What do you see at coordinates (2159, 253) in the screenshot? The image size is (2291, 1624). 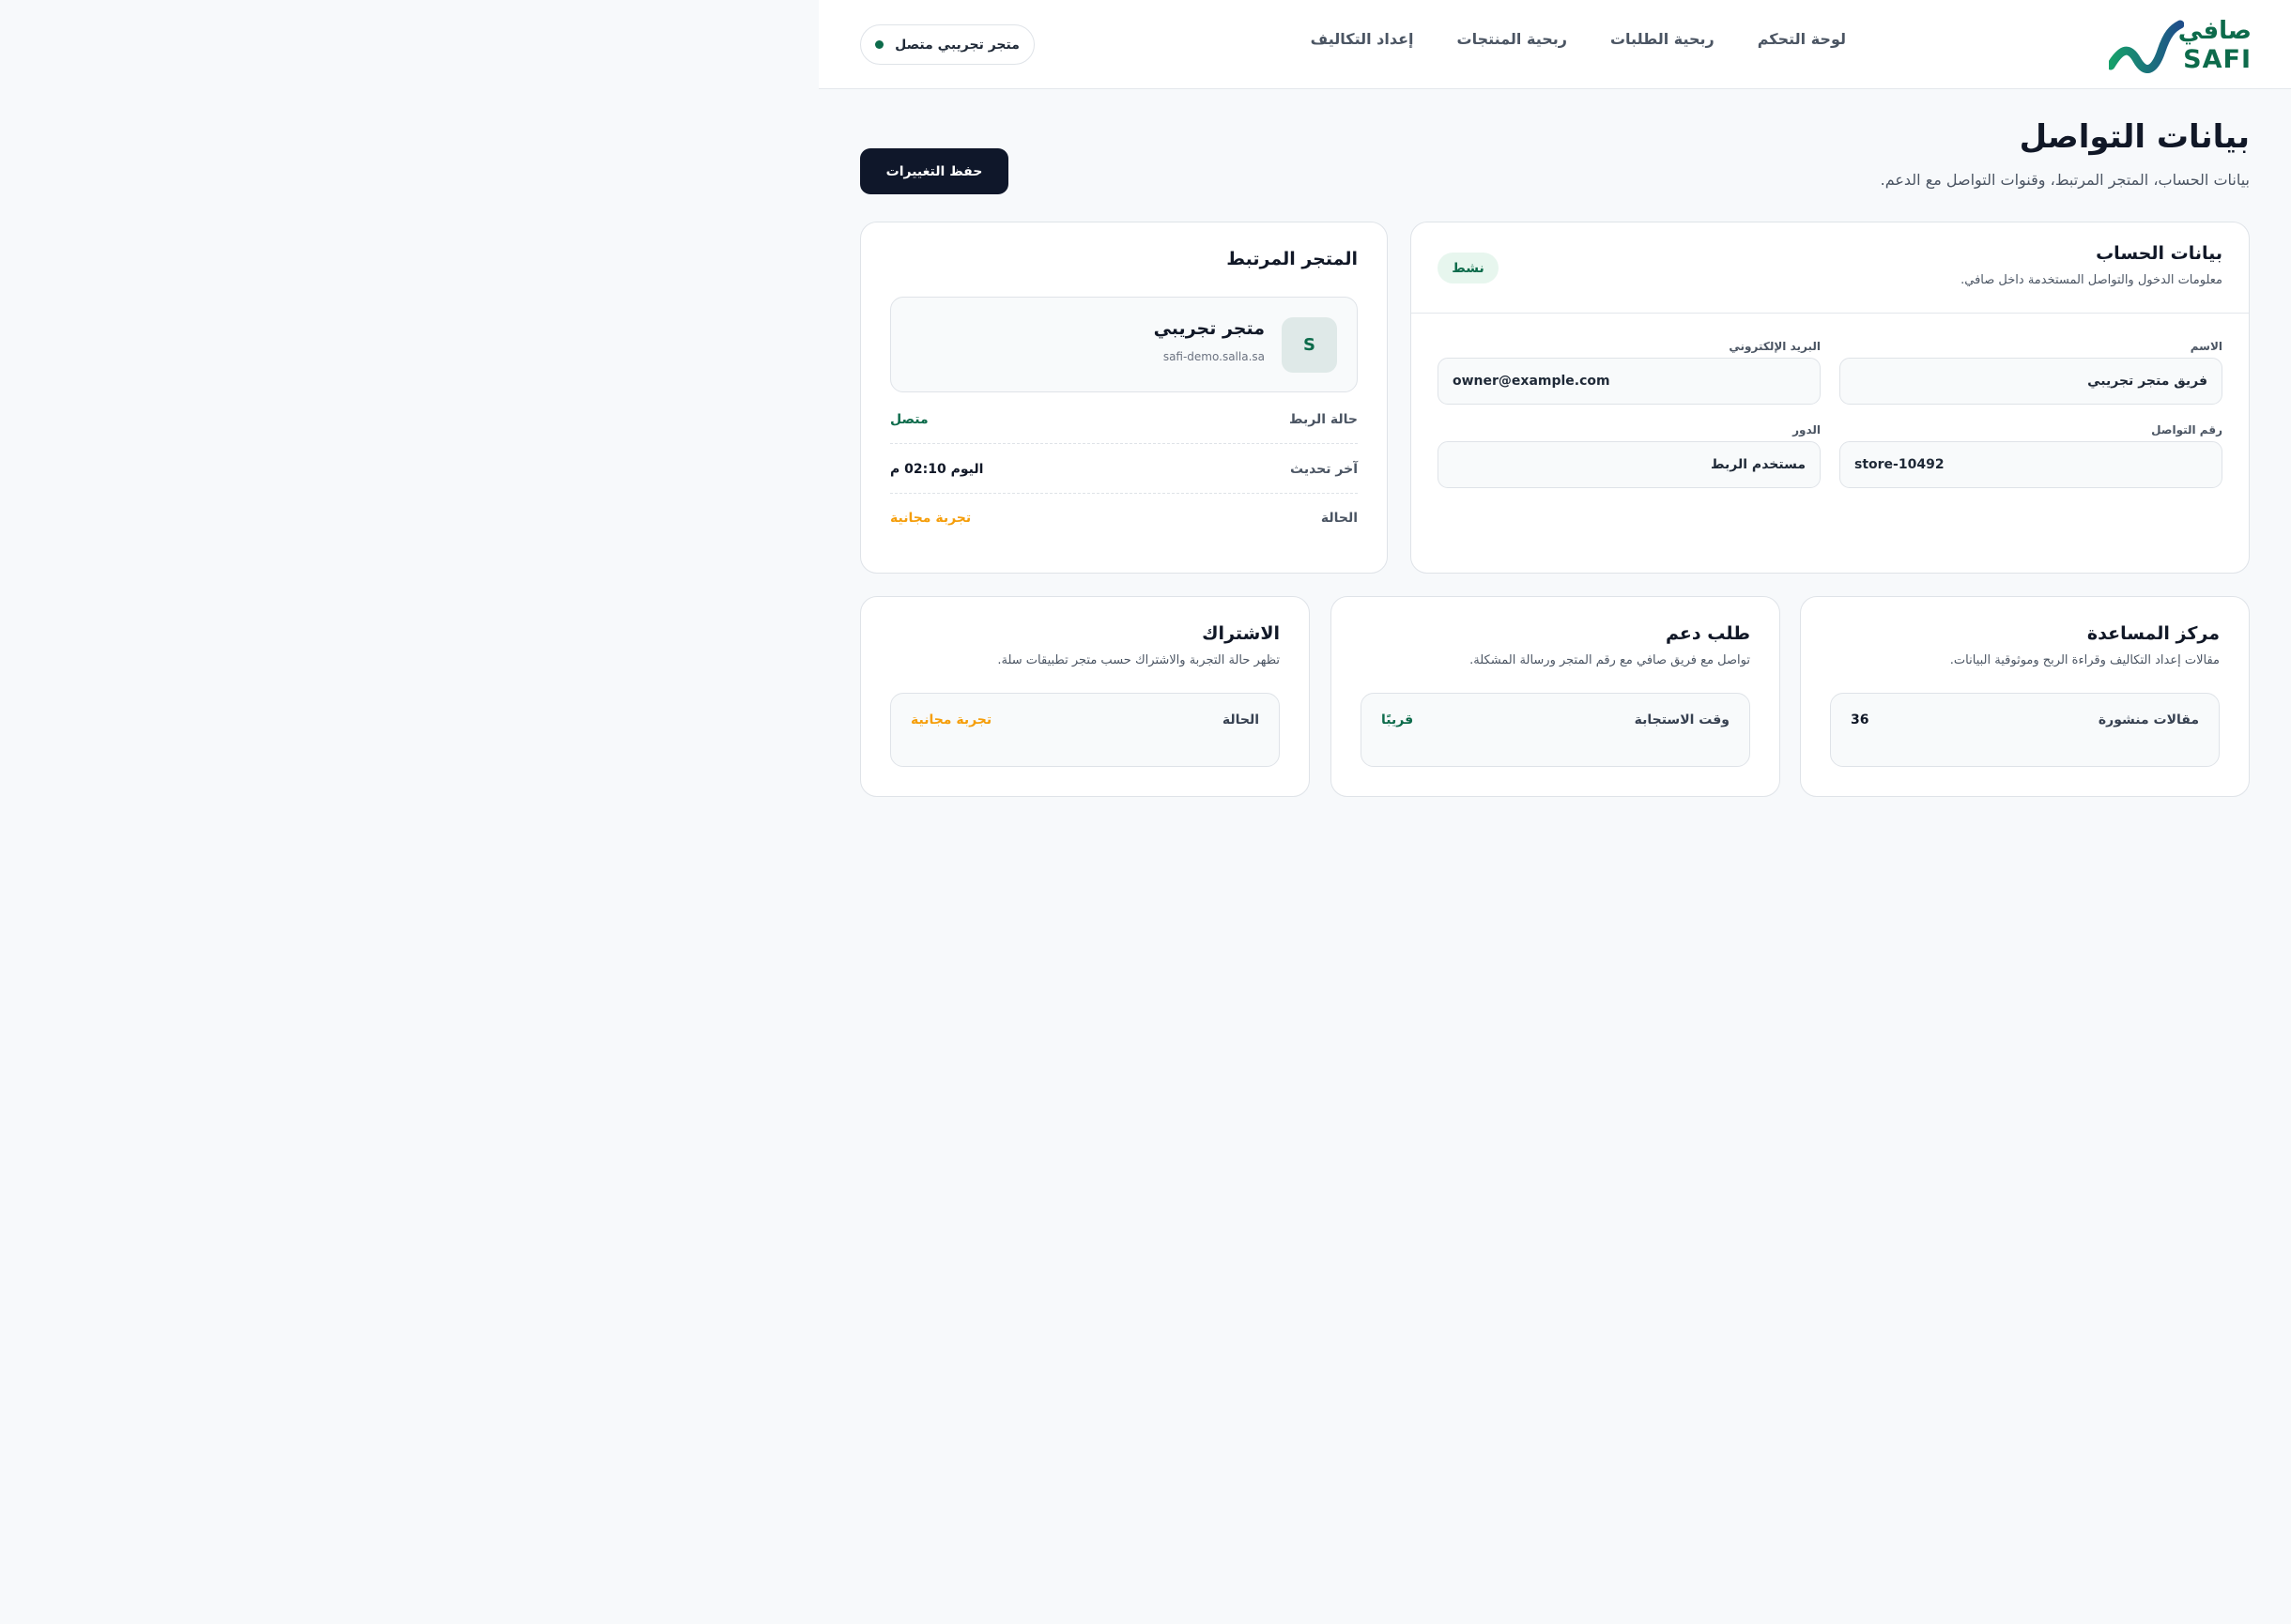 I see `account-card-title: بيانات الحساب` at bounding box center [2159, 253].